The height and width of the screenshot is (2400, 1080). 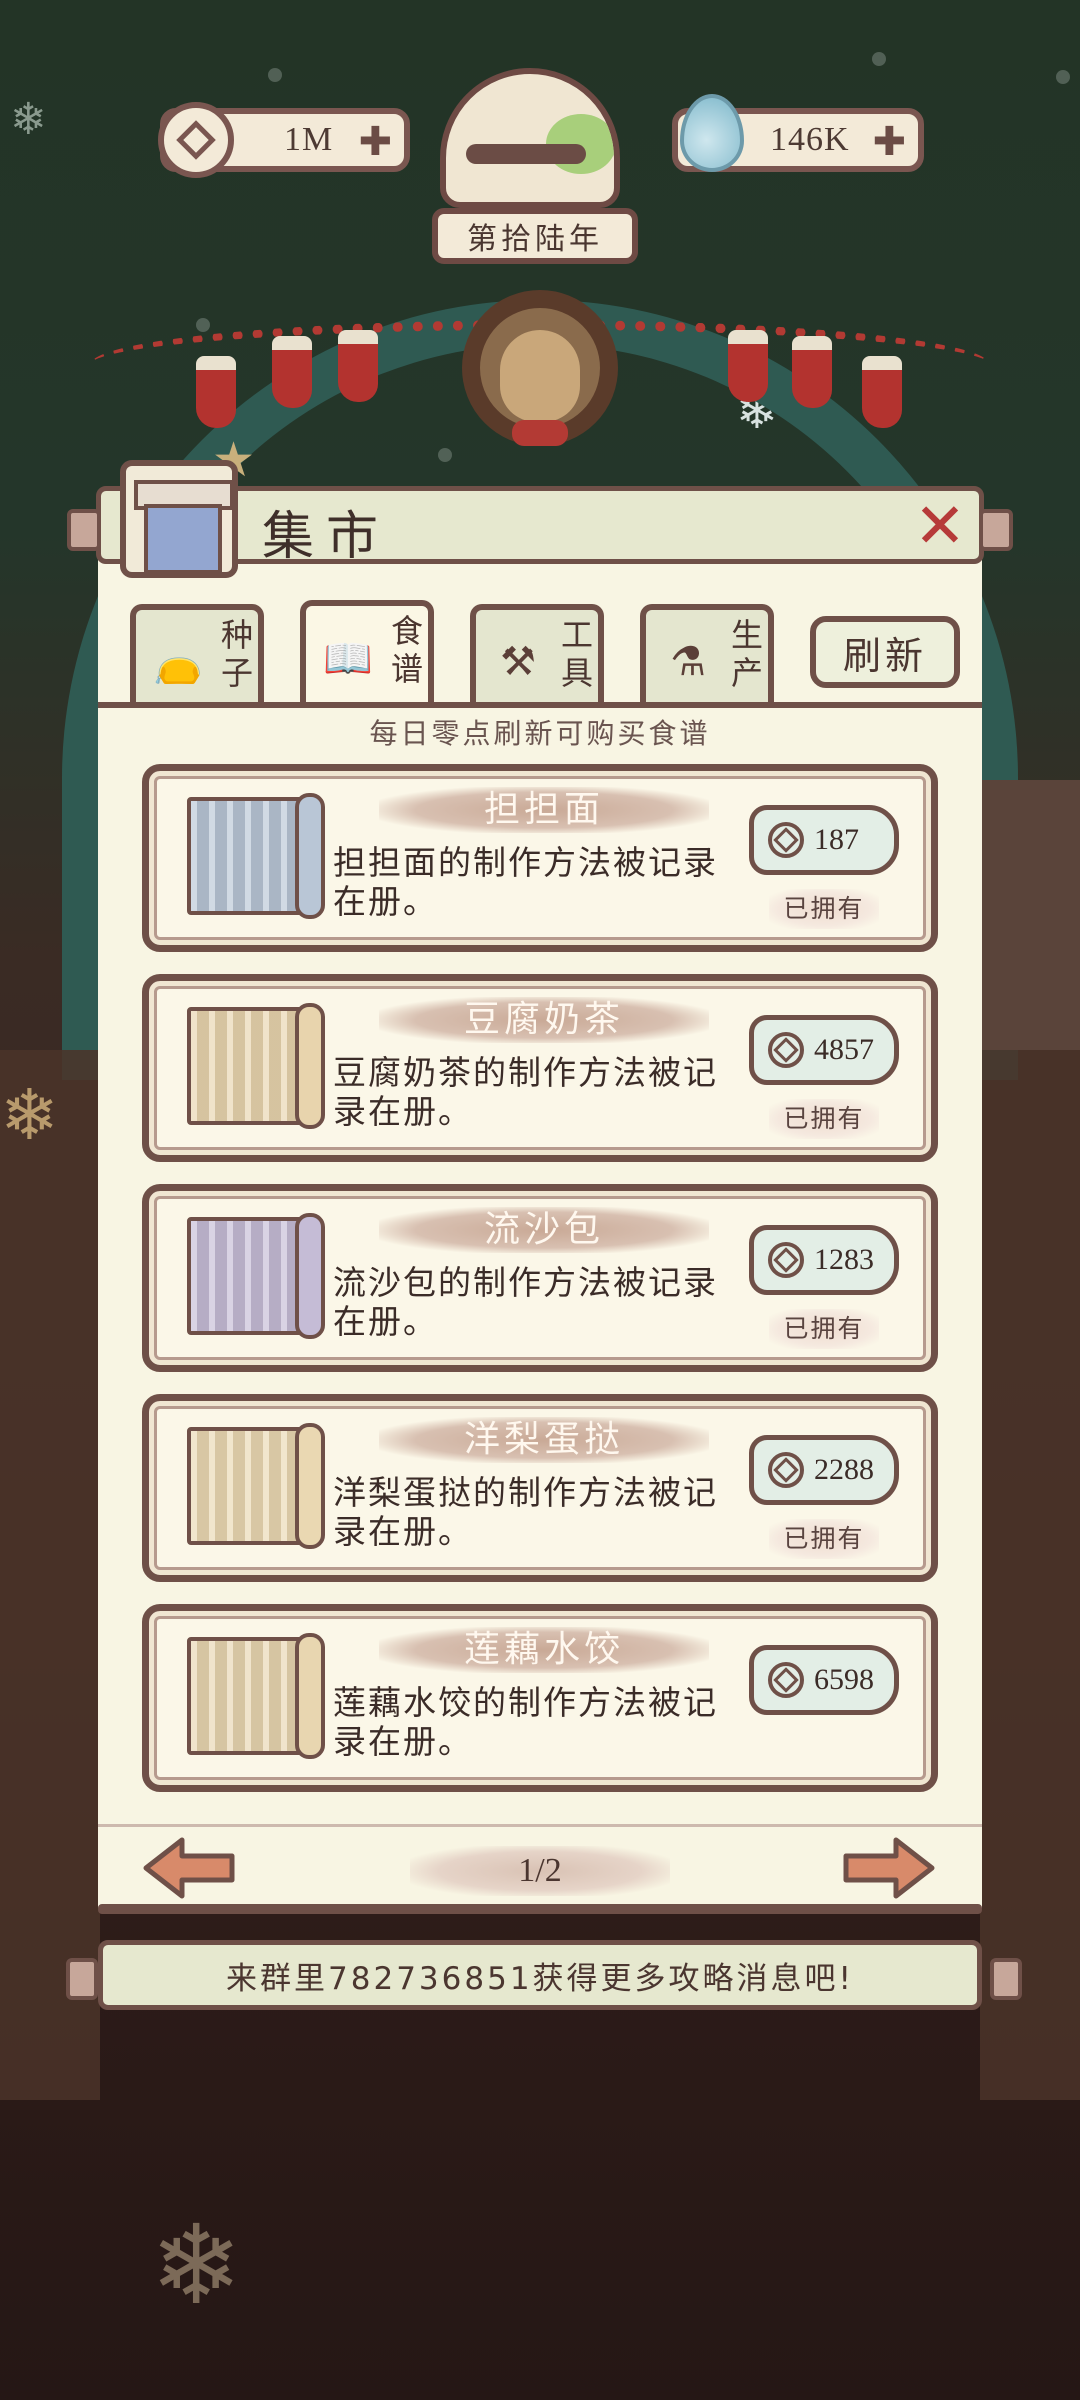 What do you see at coordinates (746, 673) in the screenshot?
I see `tab-label-line: 产` at bounding box center [746, 673].